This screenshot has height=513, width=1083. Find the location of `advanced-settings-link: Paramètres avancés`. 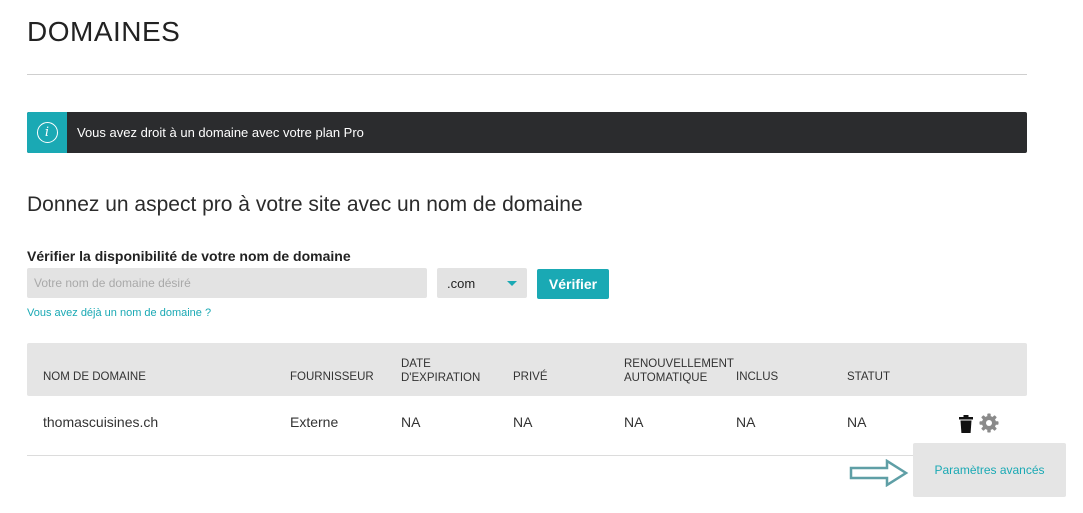

advanced-settings-link: Paramètres avancés is located at coordinates (989, 470).